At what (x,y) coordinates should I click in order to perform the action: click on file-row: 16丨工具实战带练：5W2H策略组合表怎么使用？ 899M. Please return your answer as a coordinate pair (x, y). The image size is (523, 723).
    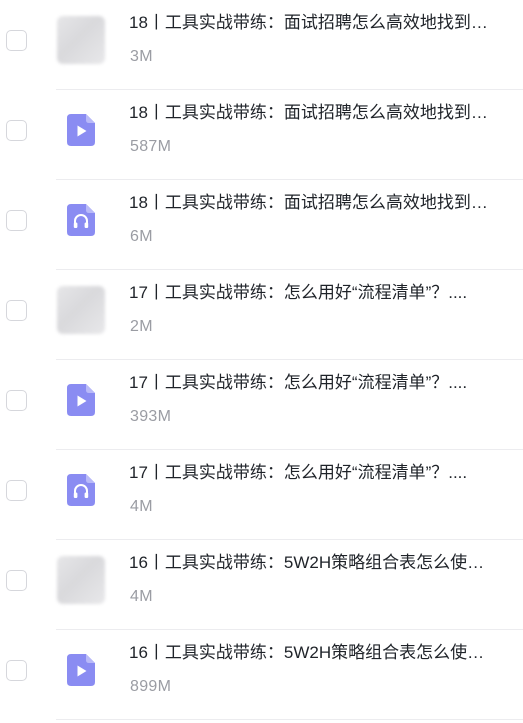
    Looking at the image, I should click on (261, 675).